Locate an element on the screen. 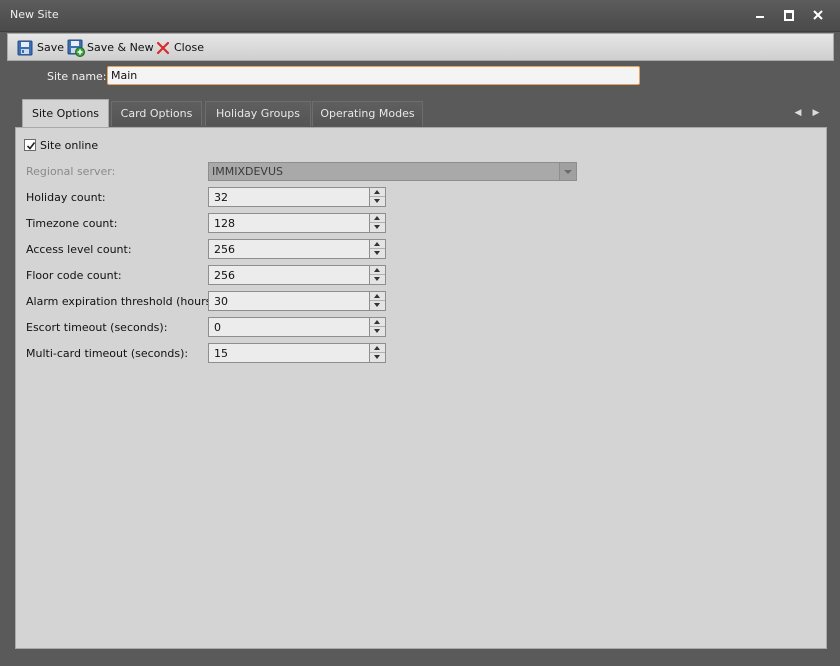 This screenshot has width=840, height=666. tab-operating-modes: Operating Modes is located at coordinates (367, 113).